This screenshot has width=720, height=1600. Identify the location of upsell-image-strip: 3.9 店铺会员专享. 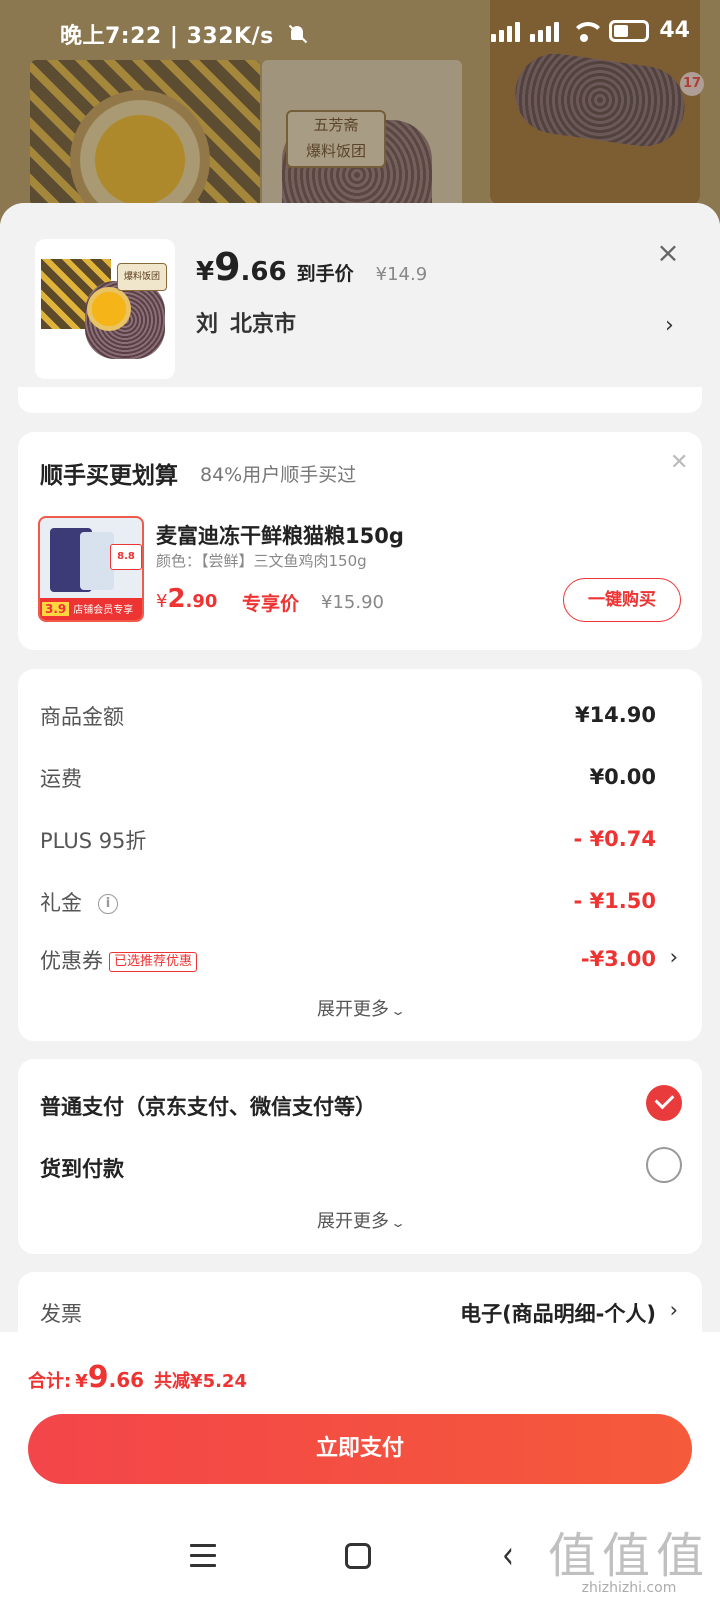
(91, 609).